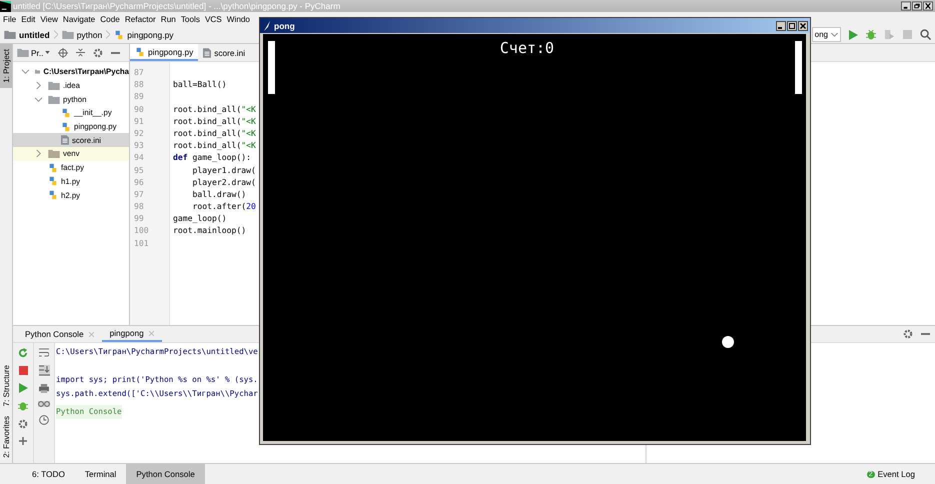 The width and height of the screenshot is (935, 484). Describe the element at coordinates (44, 404) in the screenshot. I see `glasses-icon` at that location.